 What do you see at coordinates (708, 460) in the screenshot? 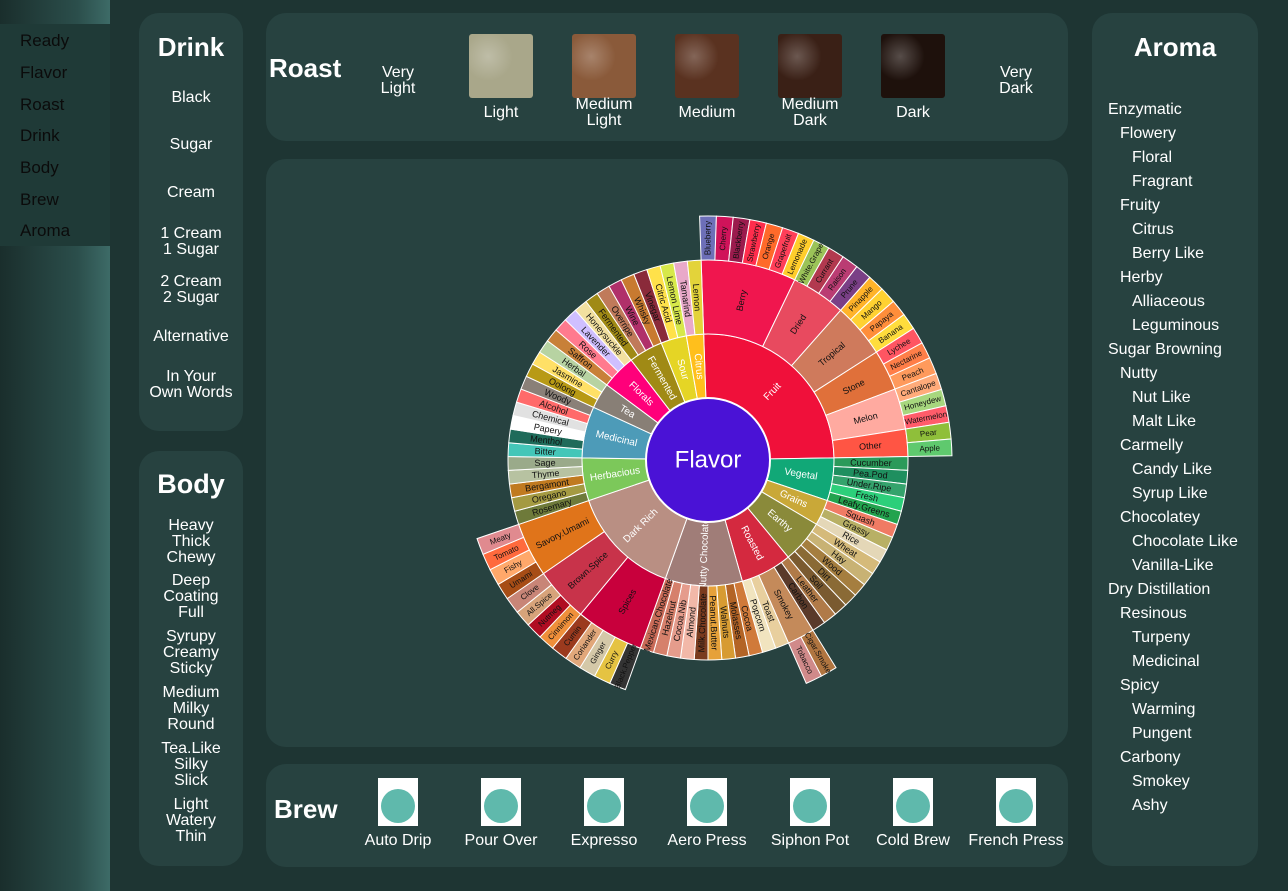
I see `wheel-center: Flavor` at bounding box center [708, 460].